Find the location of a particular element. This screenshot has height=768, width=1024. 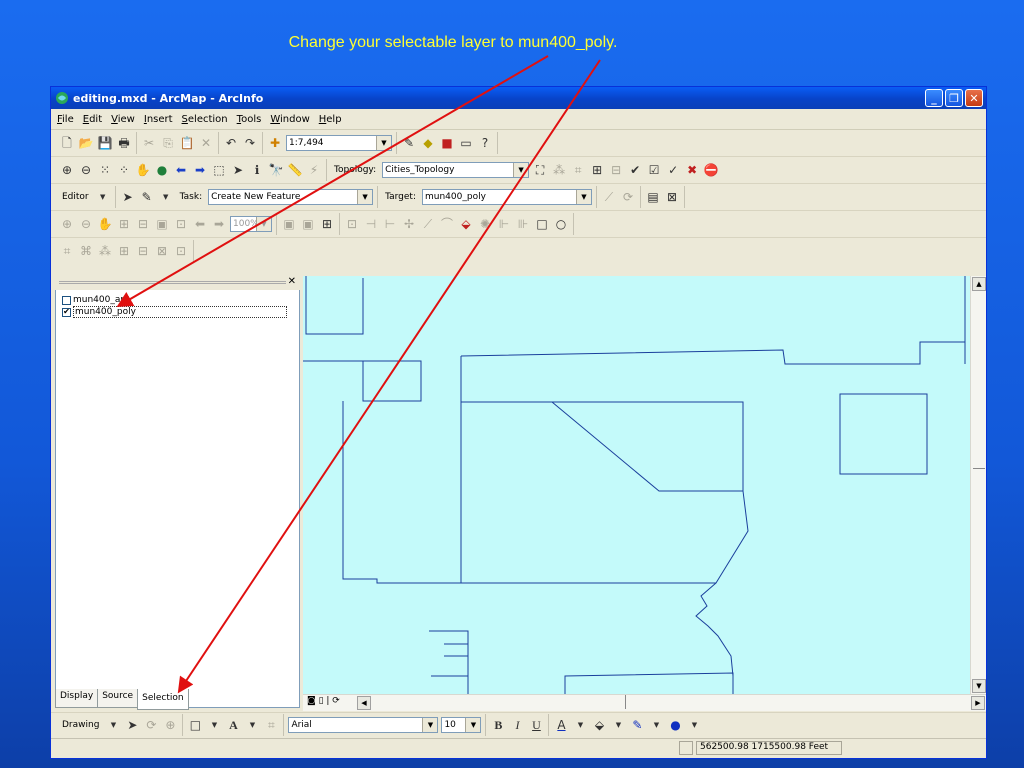

pan-icon: ✋ is located at coordinates (143, 170).